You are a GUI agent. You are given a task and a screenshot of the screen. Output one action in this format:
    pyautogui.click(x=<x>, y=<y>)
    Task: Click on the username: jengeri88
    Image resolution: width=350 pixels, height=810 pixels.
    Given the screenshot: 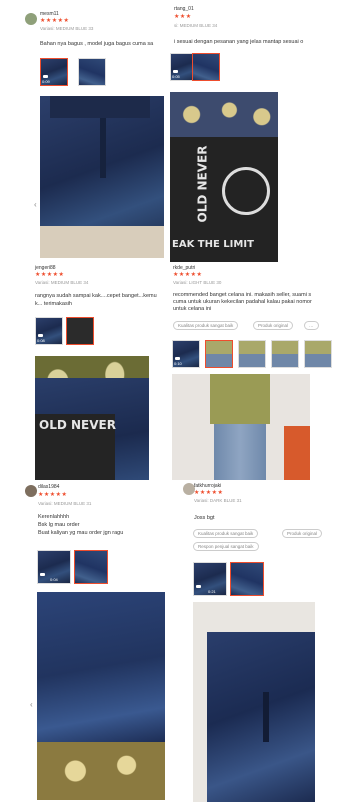 What is the action you would take?
    pyautogui.click(x=45, y=268)
    